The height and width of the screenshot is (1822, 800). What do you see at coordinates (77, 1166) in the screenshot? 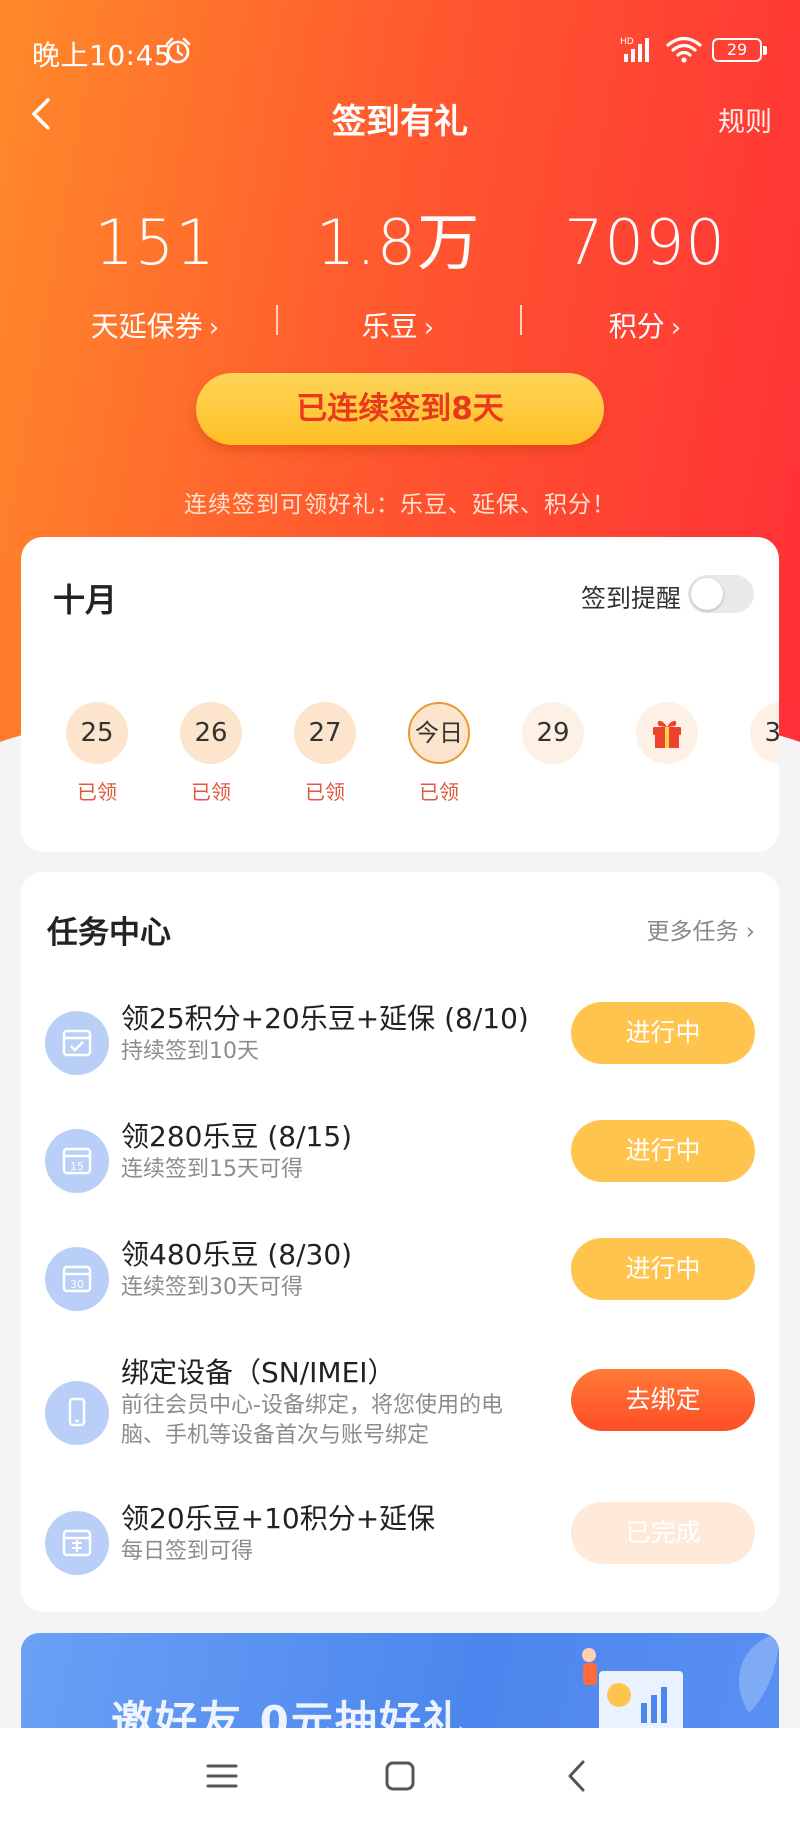
I see `svg-text: 15` at bounding box center [77, 1166].